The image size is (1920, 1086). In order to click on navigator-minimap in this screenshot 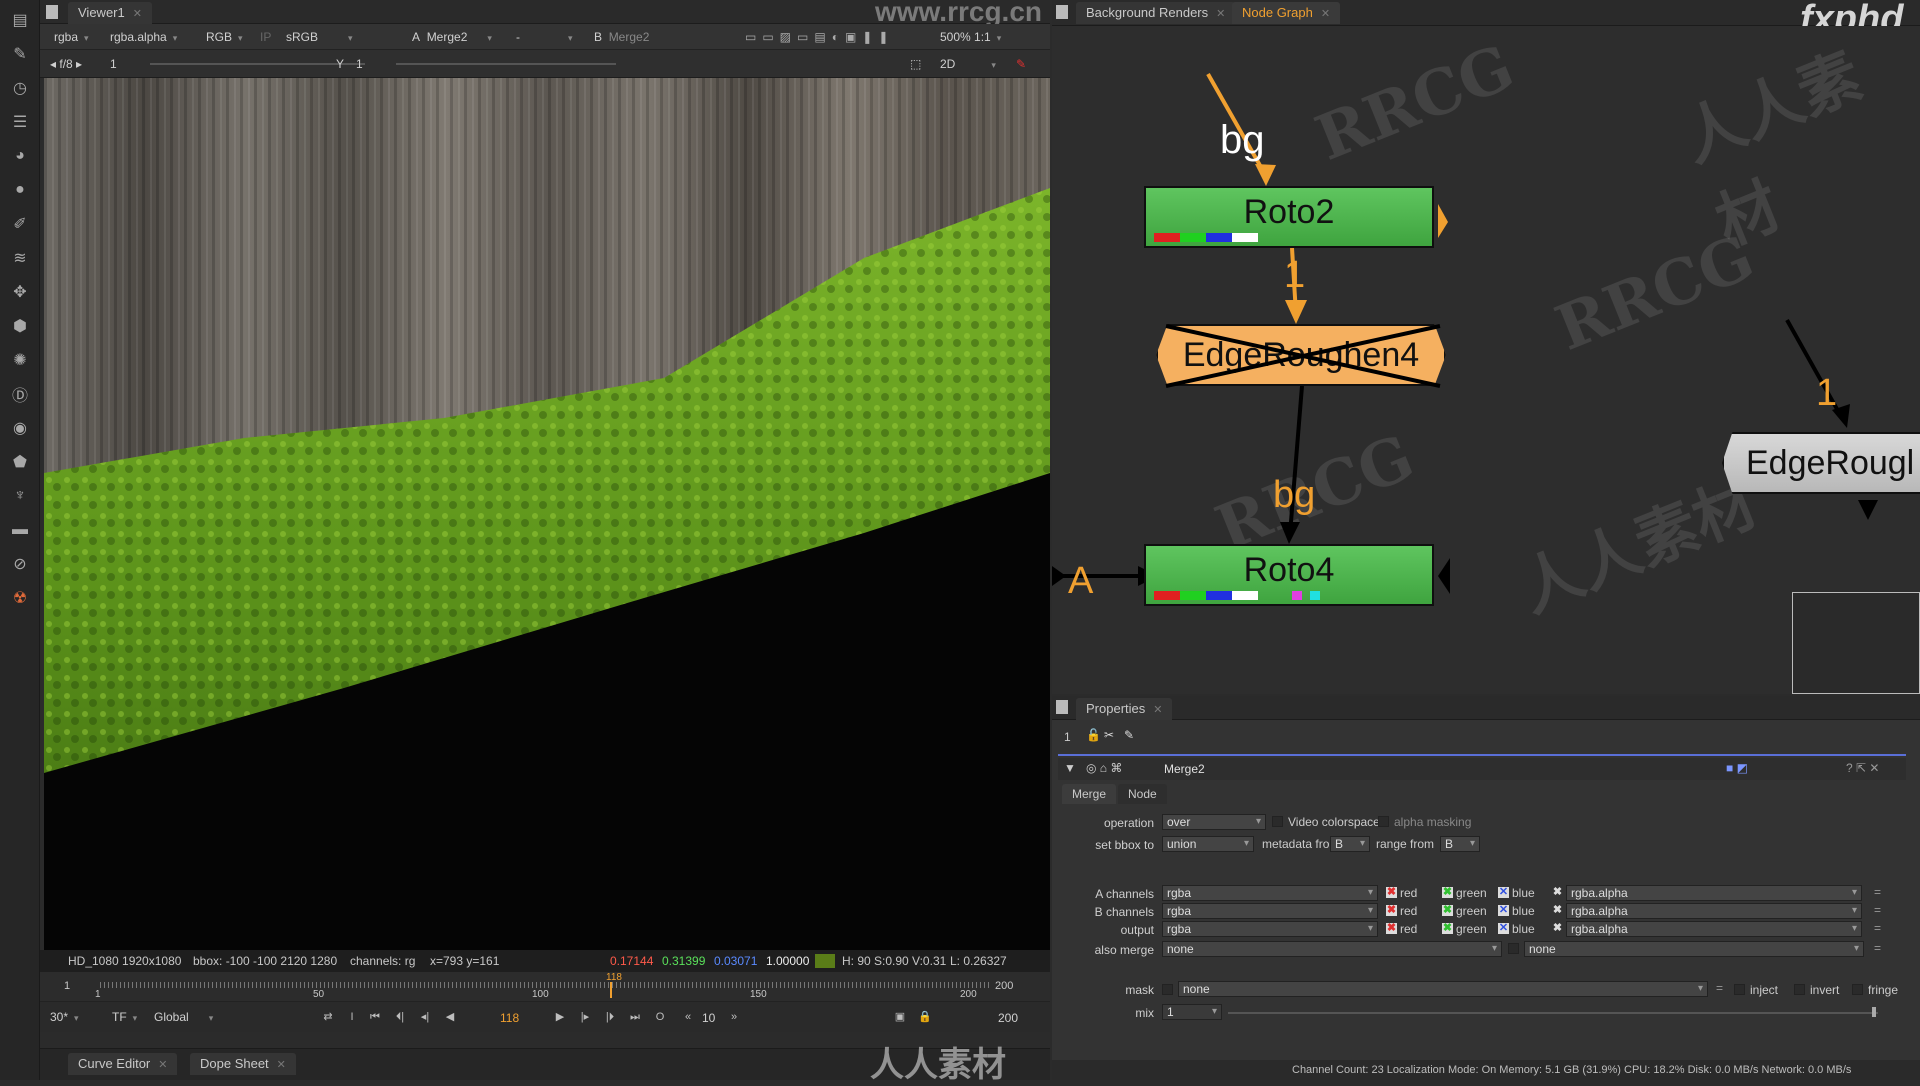, I will do `click(1856, 643)`.